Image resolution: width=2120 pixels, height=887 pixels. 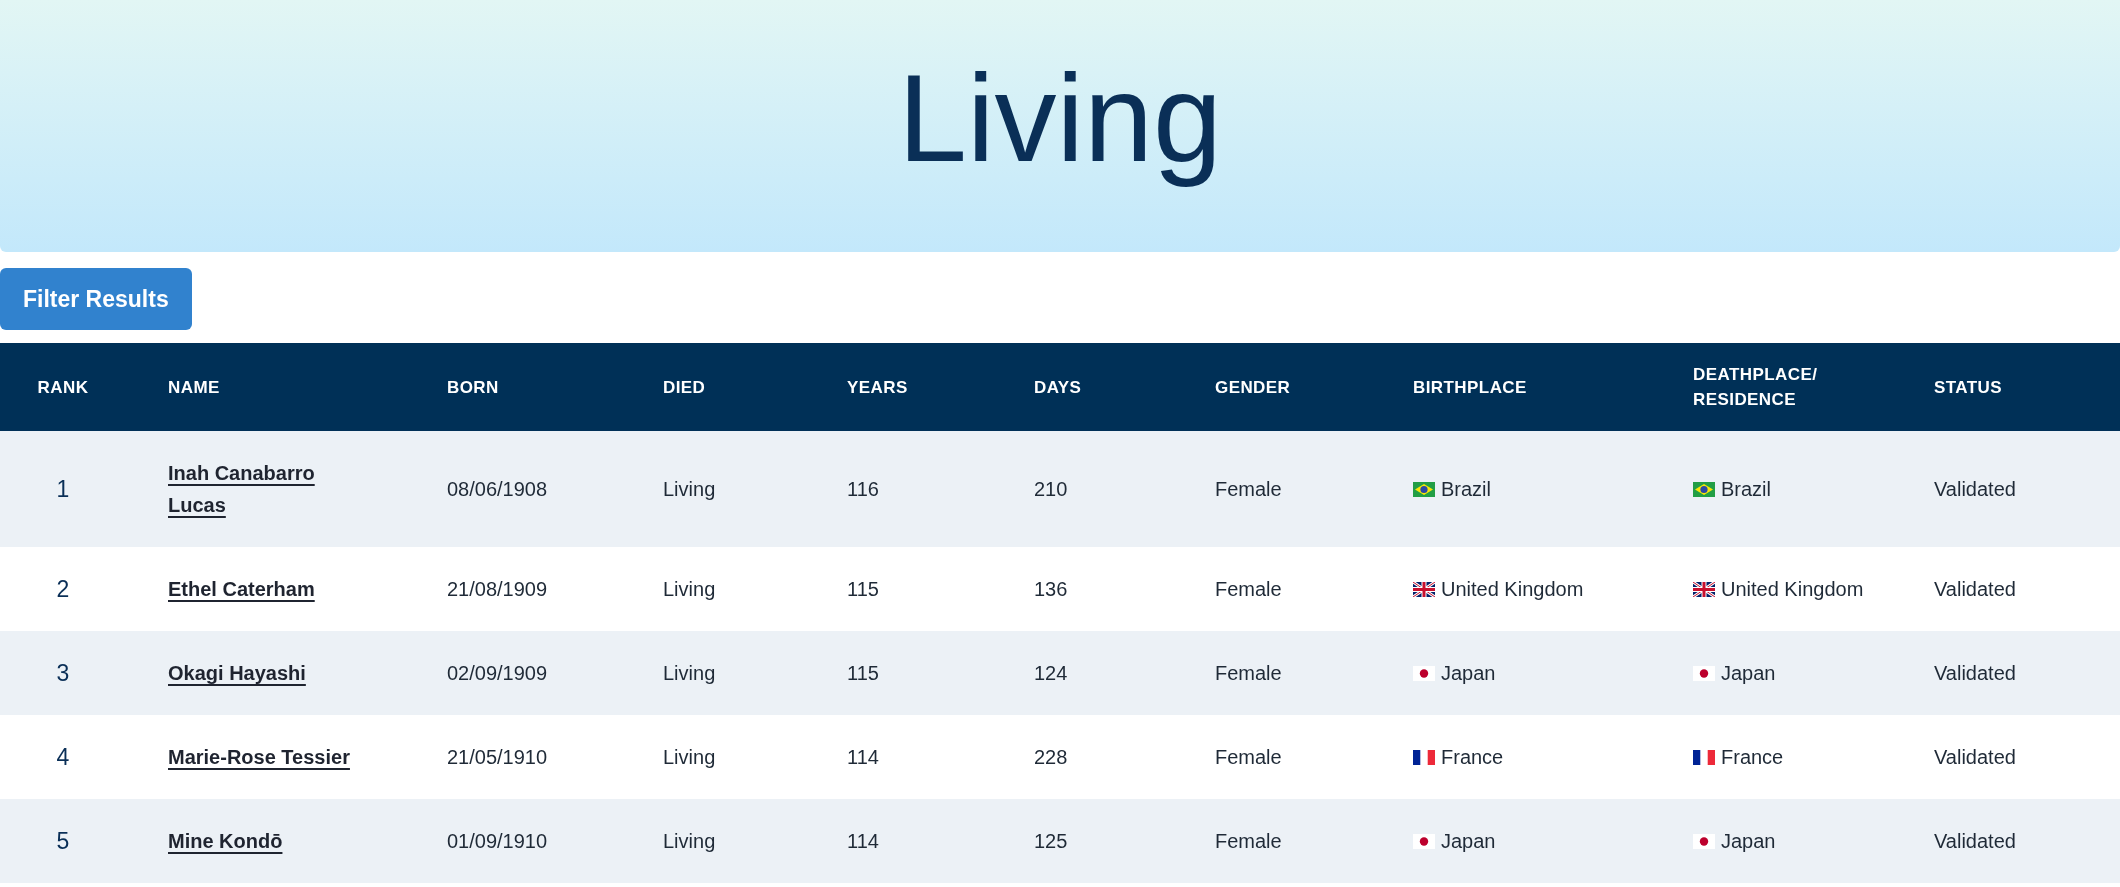 What do you see at coordinates (63, 488) in the screenshot?
I see `rank-number: 1` at bounding box center [63, 488].